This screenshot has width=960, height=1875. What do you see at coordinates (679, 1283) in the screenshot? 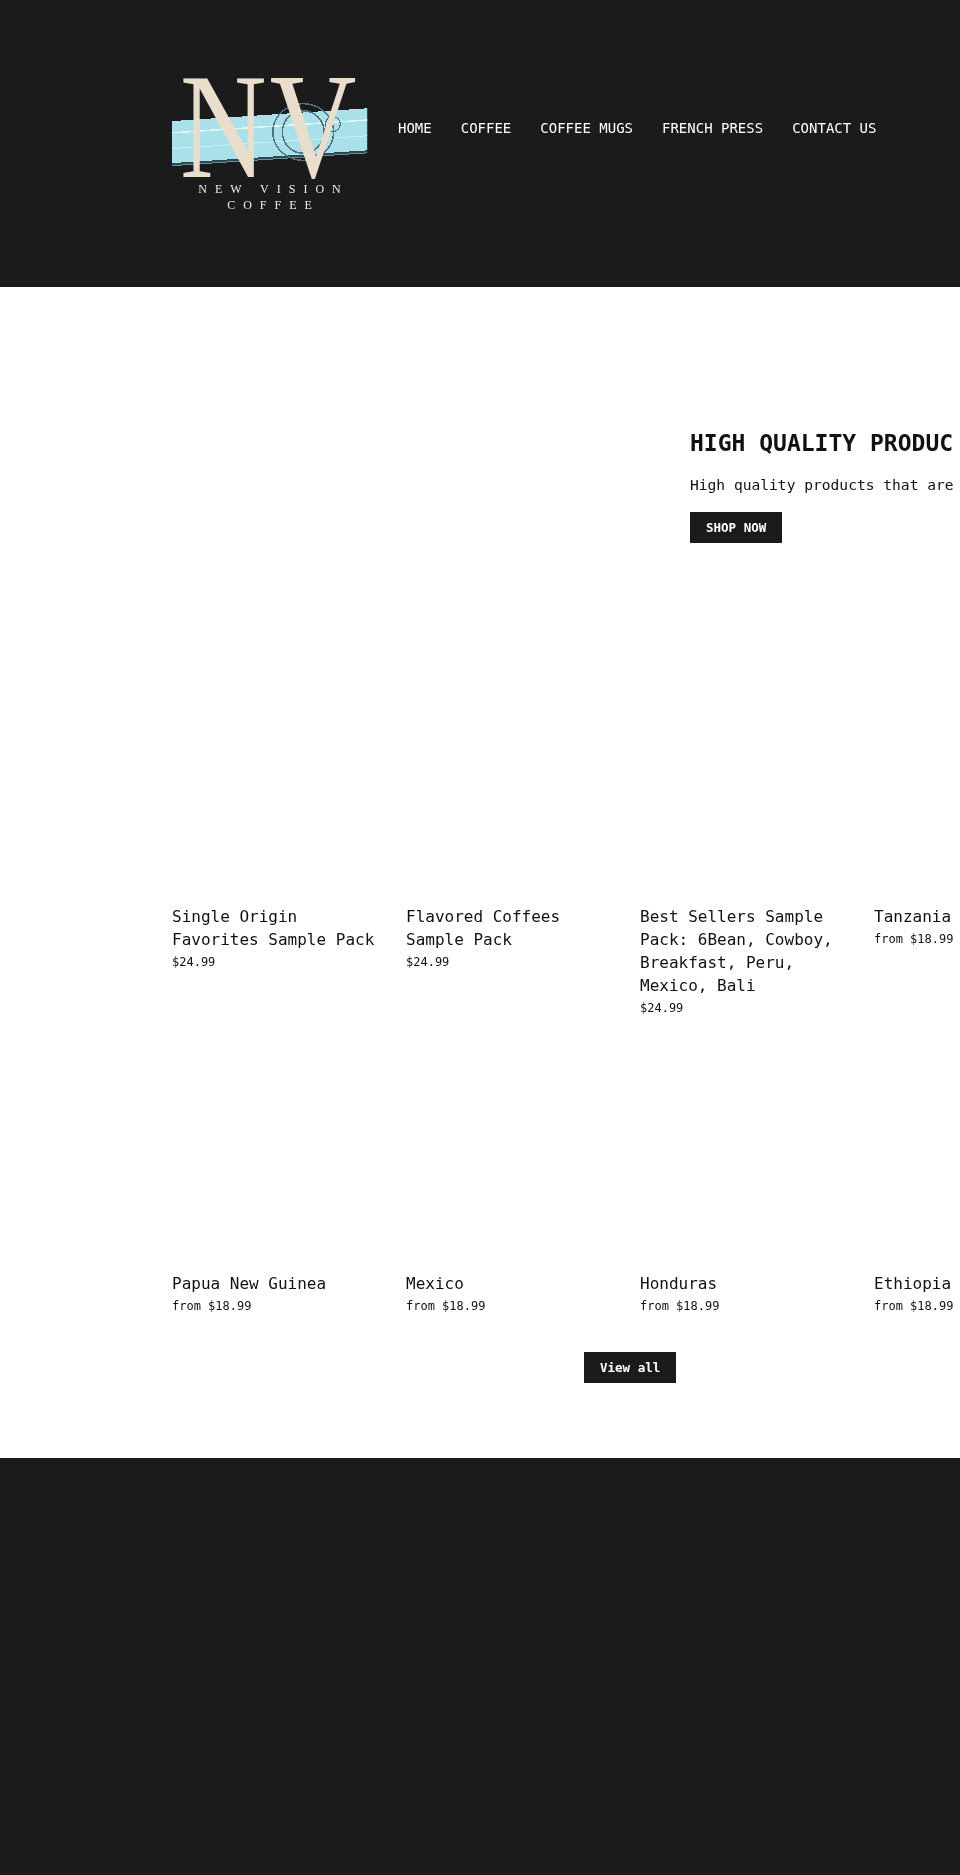
I see `product-title: Honduras` at bounding box center [679, 1283].